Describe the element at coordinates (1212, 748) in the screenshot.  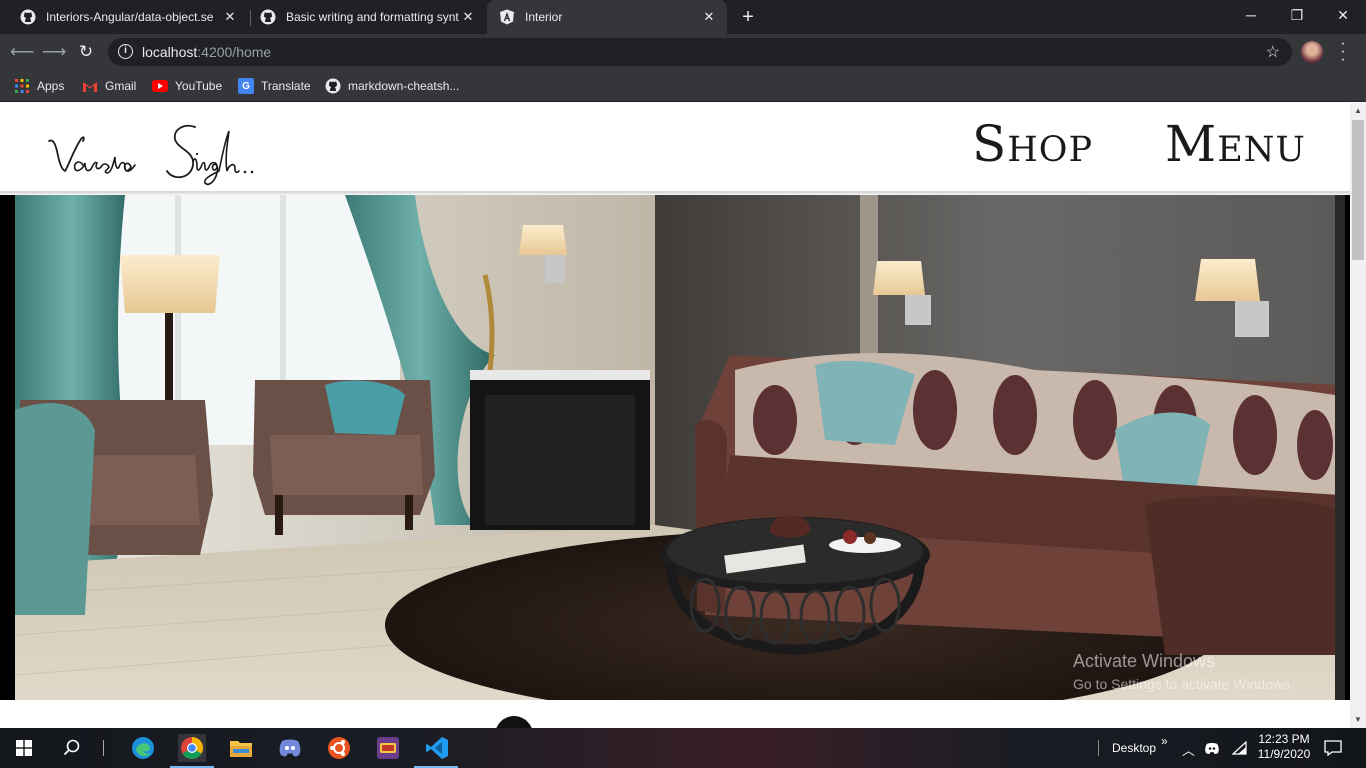
I see `discord-tray-icon` at that location.